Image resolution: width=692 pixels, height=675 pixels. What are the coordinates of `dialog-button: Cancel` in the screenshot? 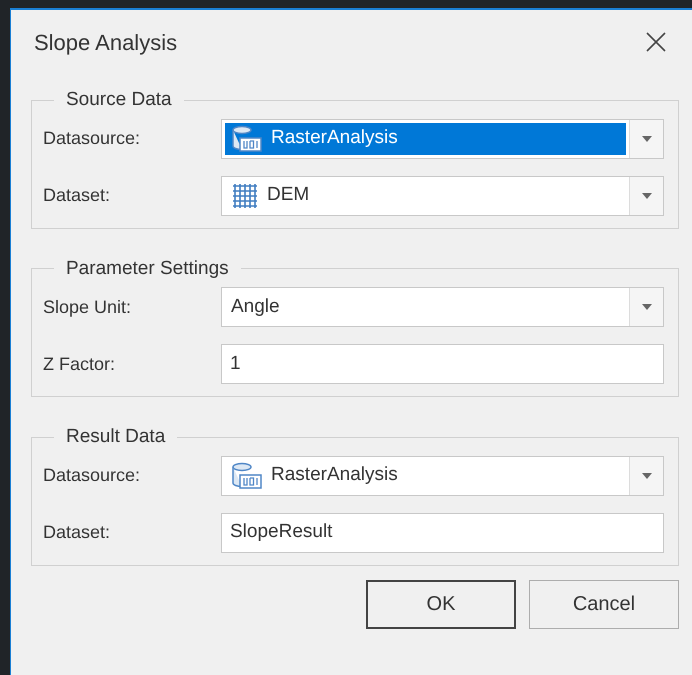 It's located at (604, 604).